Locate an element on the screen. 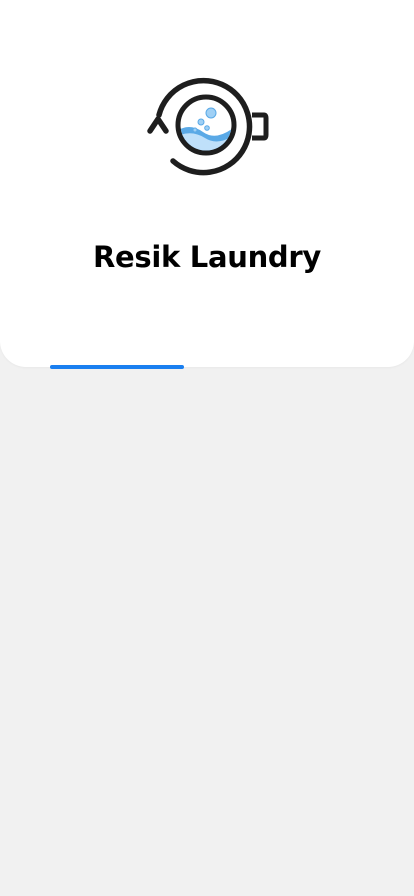  active-tab-indicator is located at coordinates (117, 367).